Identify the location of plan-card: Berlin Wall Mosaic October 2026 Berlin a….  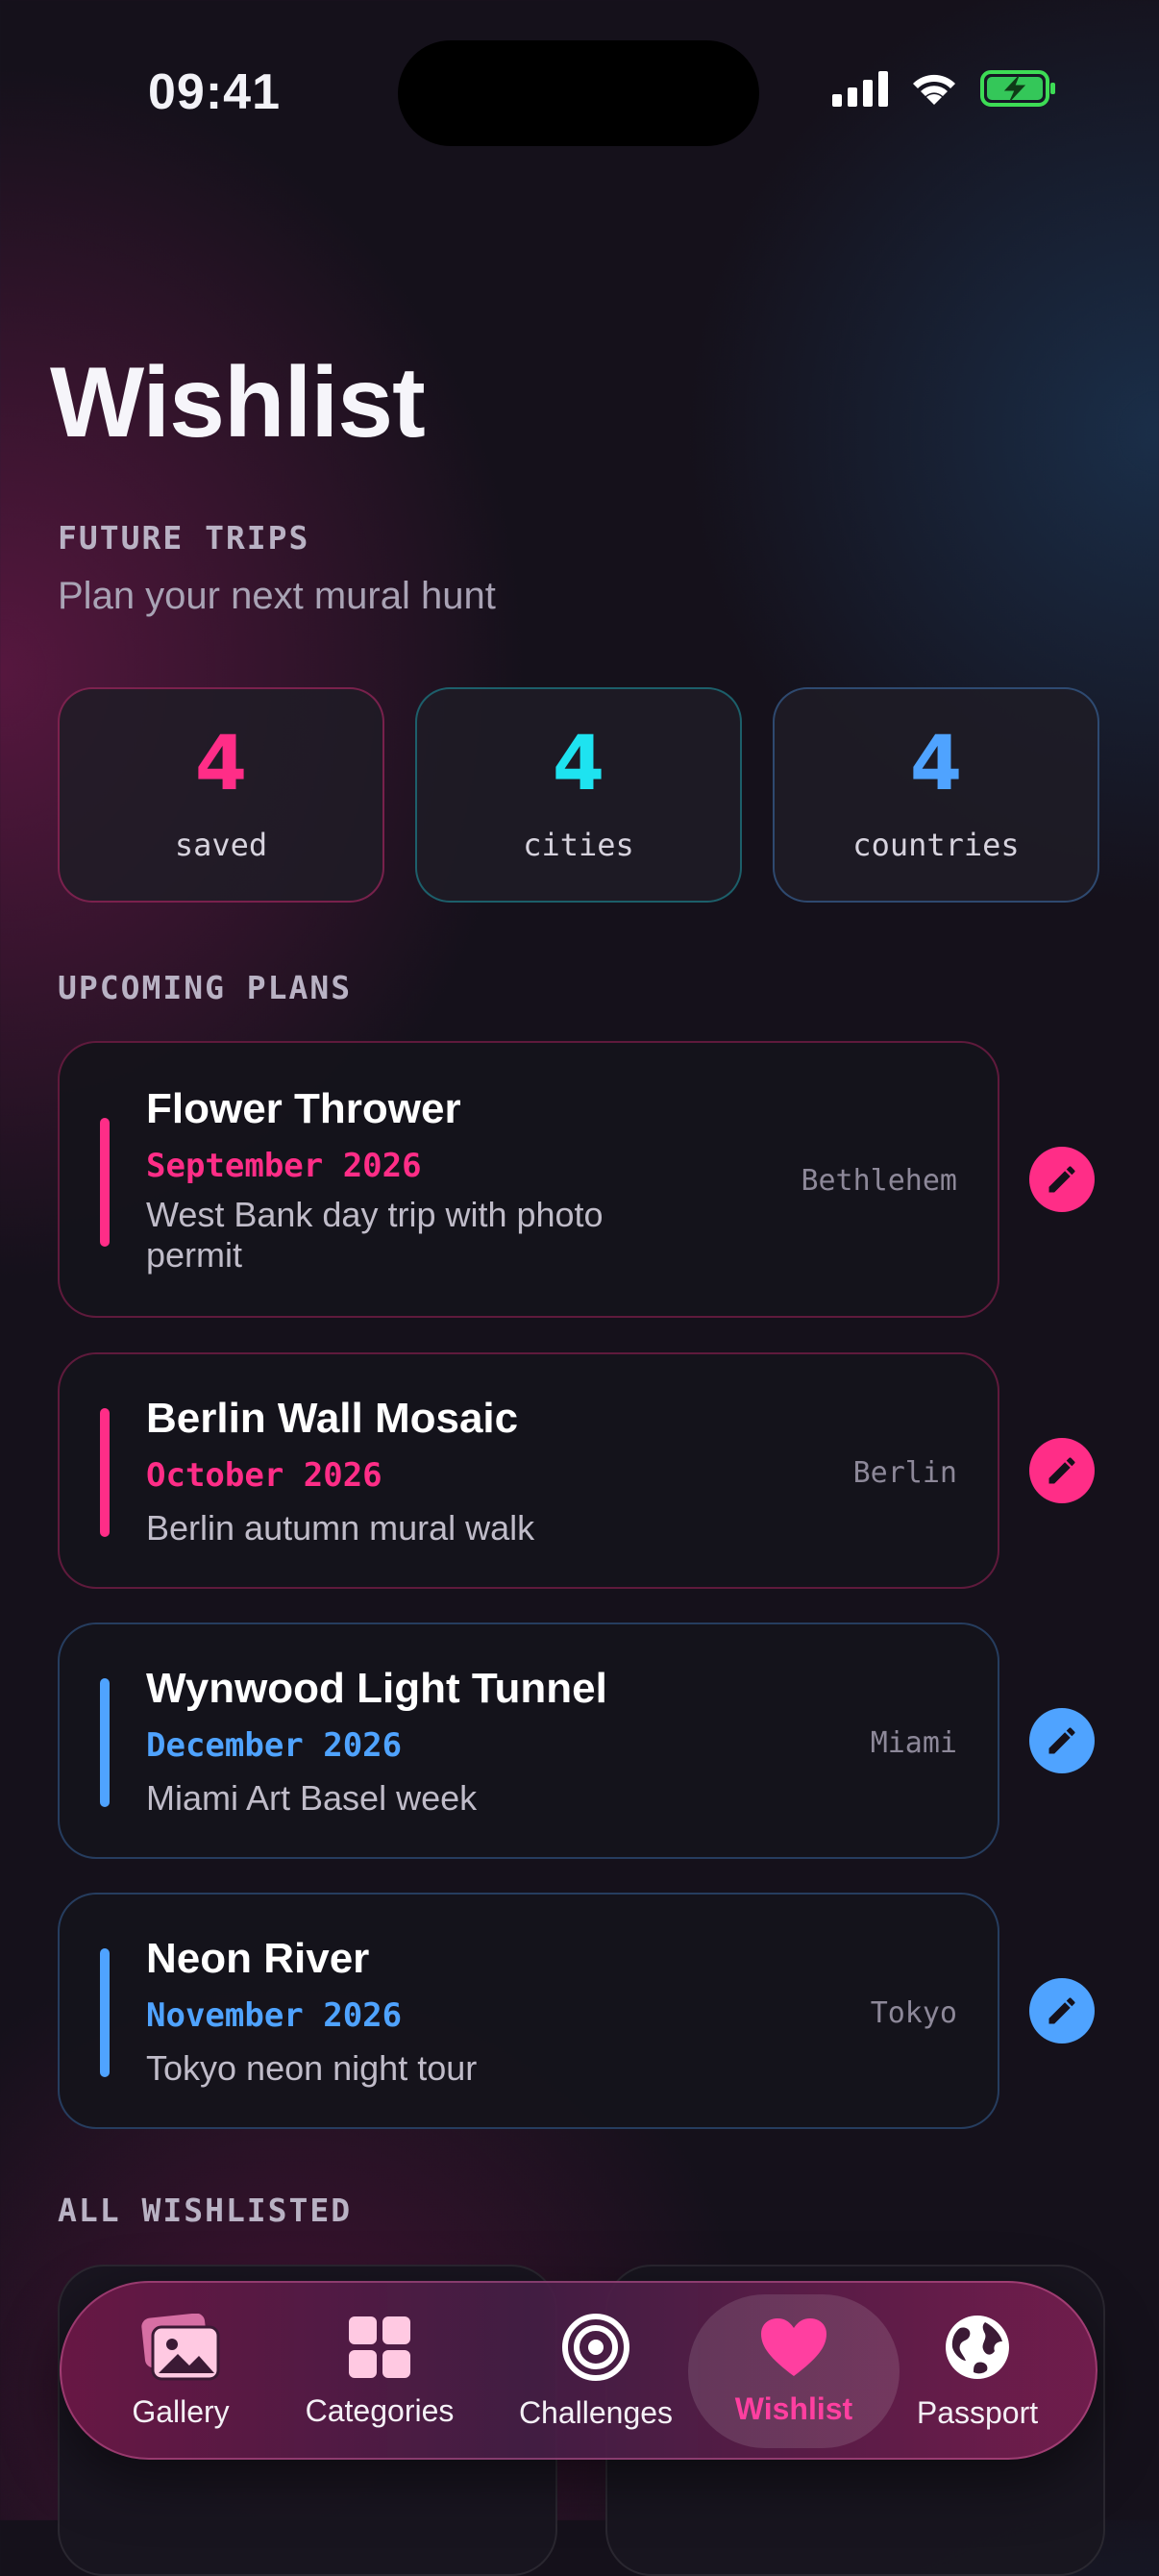
(528, 1471).